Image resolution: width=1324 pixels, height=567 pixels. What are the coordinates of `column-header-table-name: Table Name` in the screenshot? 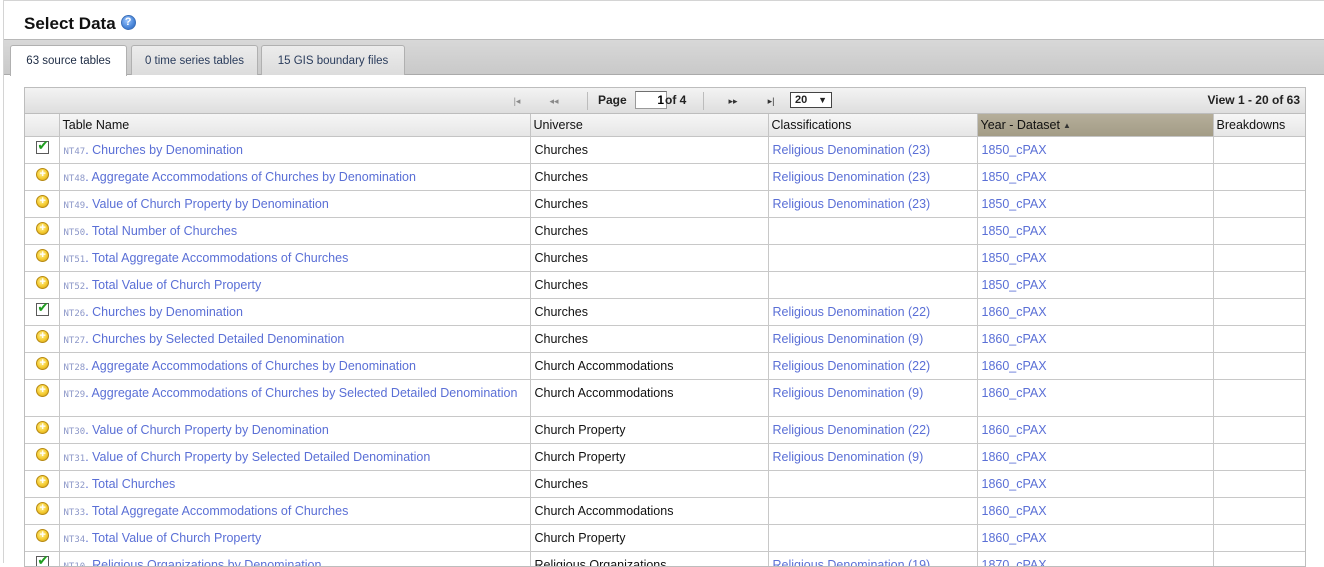 It's located at (294, 125).